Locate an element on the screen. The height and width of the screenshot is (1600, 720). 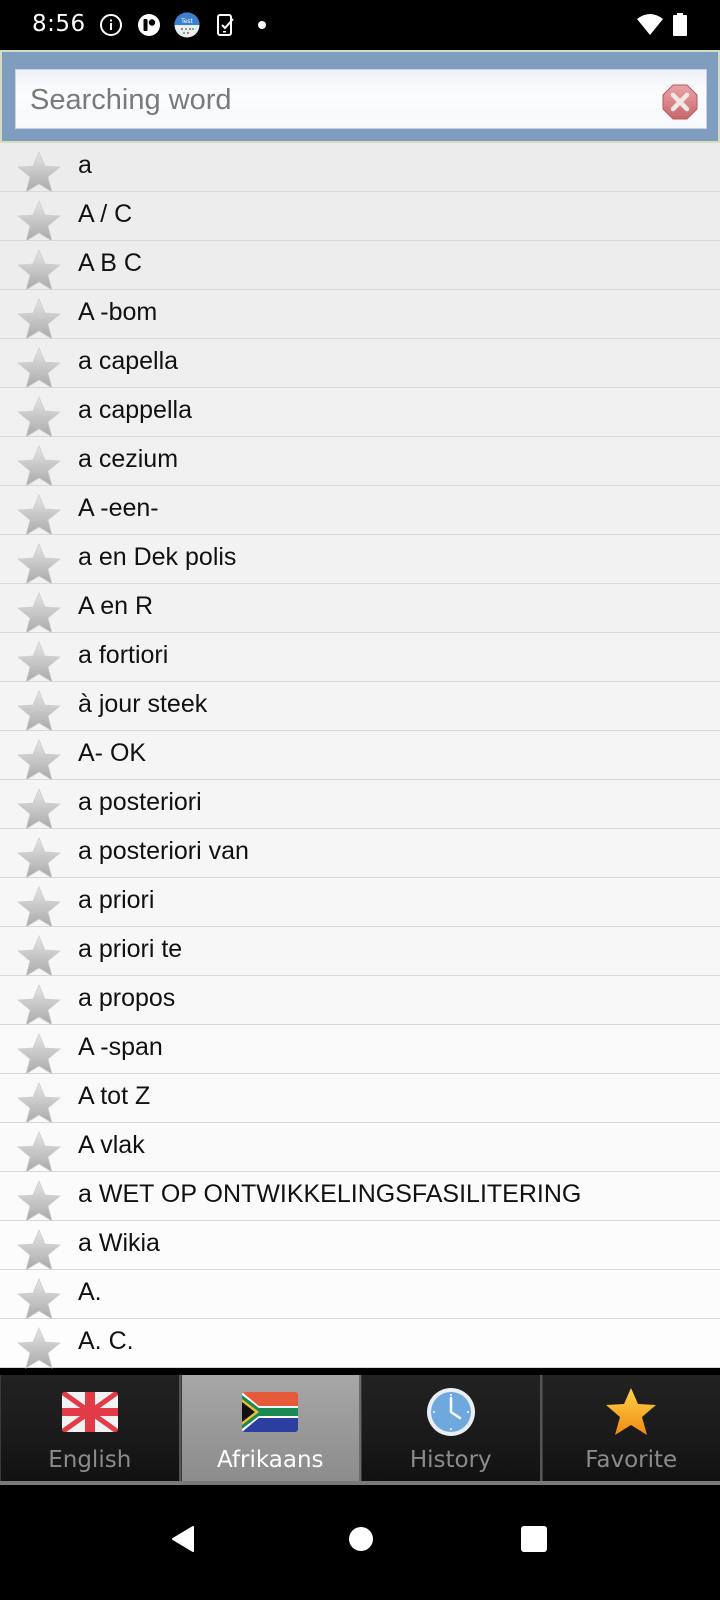
wifi-icon is located at coordinates (650, 24).